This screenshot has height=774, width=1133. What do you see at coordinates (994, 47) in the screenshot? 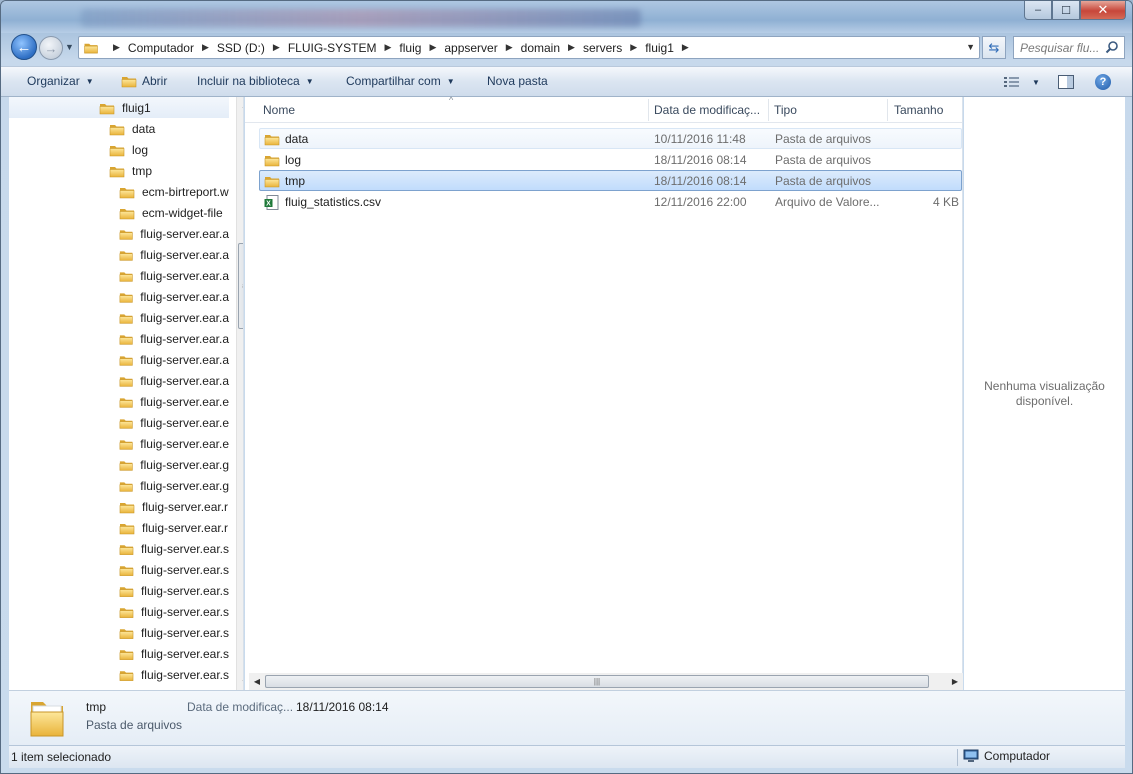
I see `refresh-button: ⇆` at bounding box center [994, 47].